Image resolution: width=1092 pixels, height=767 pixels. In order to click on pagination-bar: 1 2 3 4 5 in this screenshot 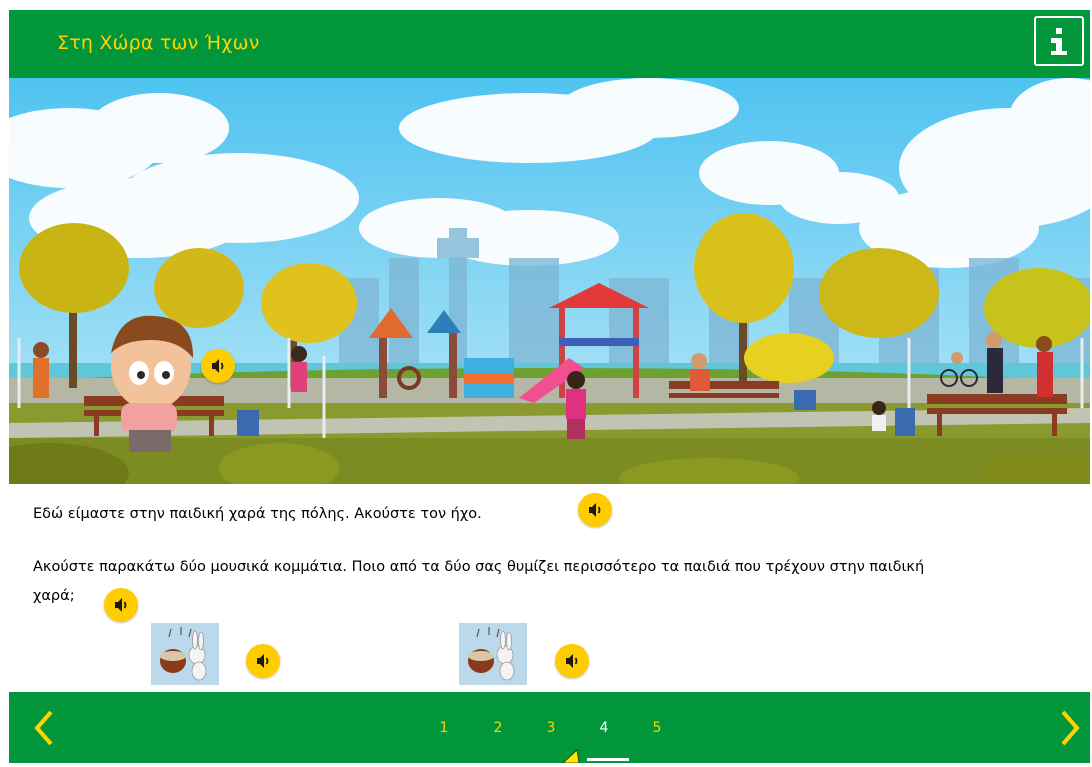, I will do `click(549, 727)`.